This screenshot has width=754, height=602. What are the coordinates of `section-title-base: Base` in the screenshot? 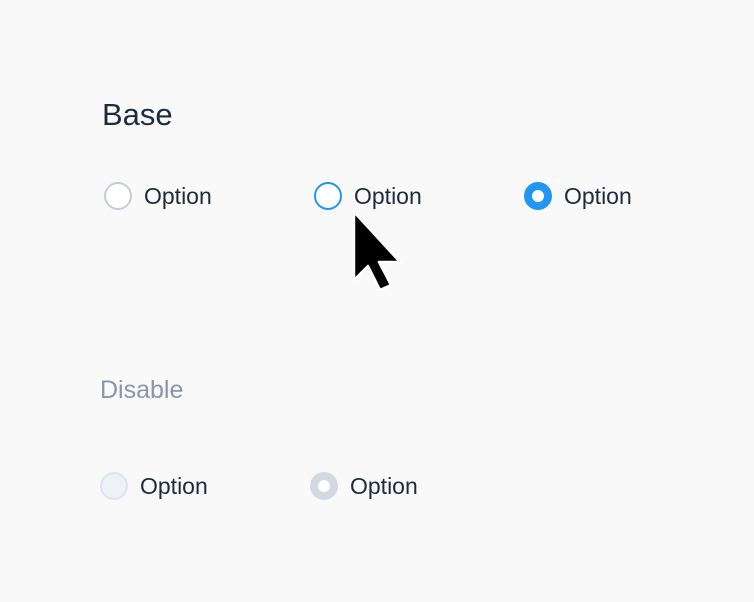 It's located at (137, 114).